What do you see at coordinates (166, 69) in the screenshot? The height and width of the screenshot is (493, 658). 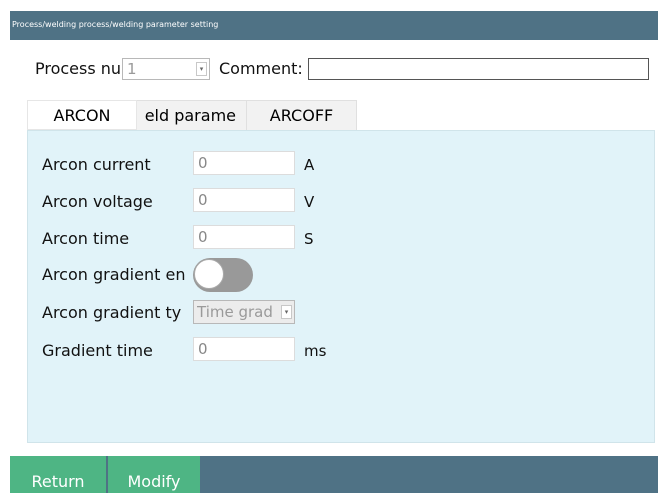 I see `process-number-select: 1 ▾` at bounding box center [166, 69].